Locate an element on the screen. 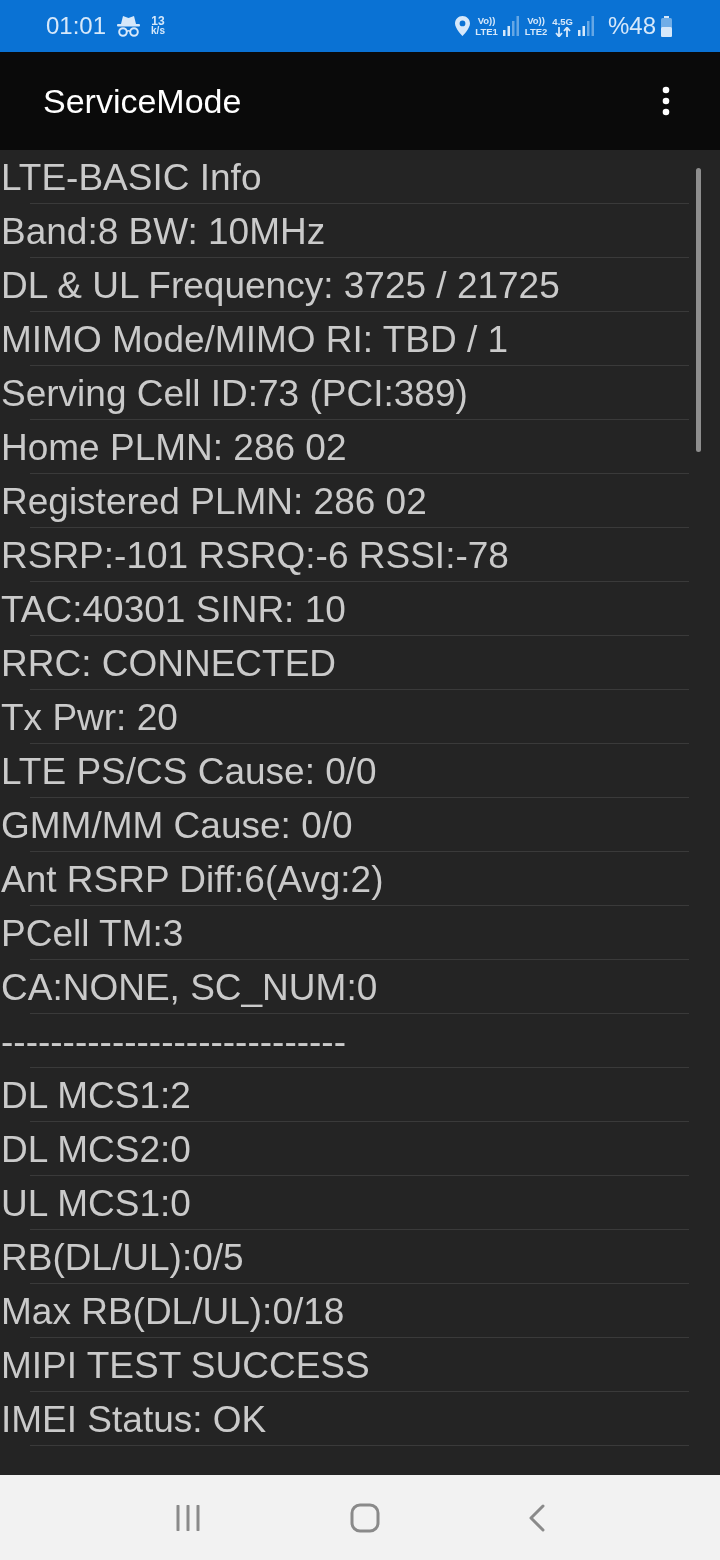 The height and width of the screenshot is (1560, 720). battery-percent: %48 is located at coordinates (631, 26).